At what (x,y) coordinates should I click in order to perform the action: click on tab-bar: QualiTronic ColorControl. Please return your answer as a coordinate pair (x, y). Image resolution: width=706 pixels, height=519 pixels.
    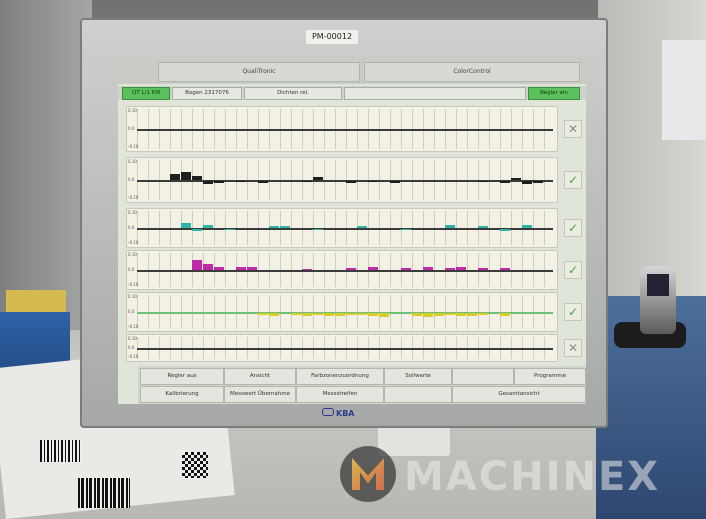
    Looking at the image, I should click on (352, 70).